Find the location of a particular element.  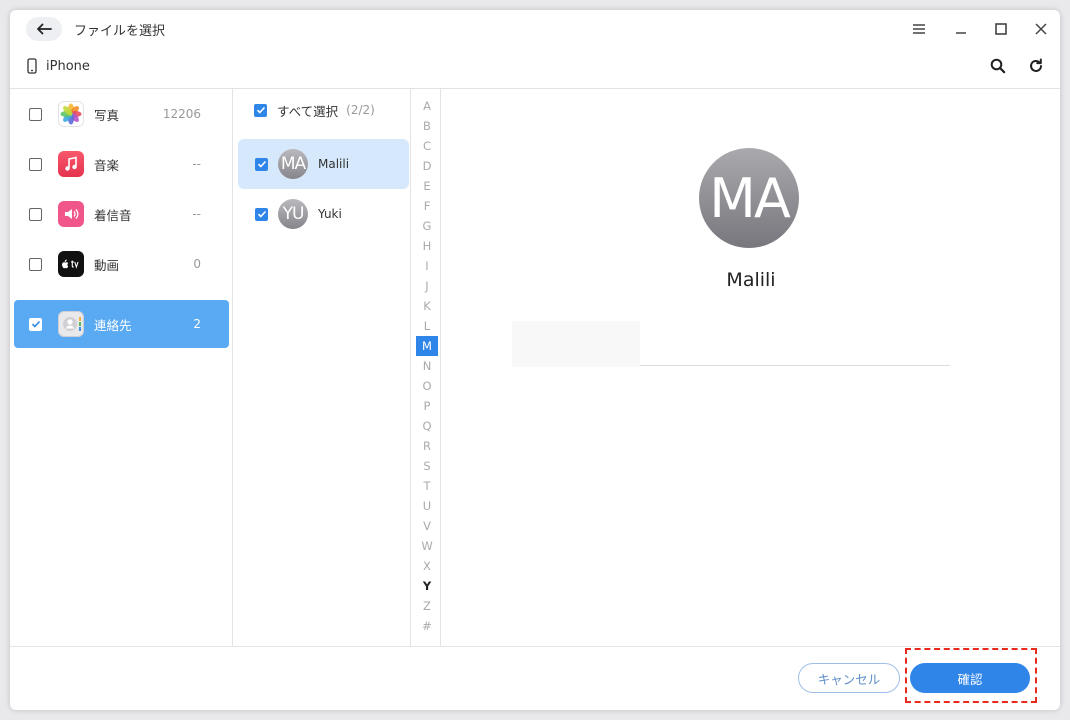

category-item-videos: 動画 0 is located at coordinates (121, 264).